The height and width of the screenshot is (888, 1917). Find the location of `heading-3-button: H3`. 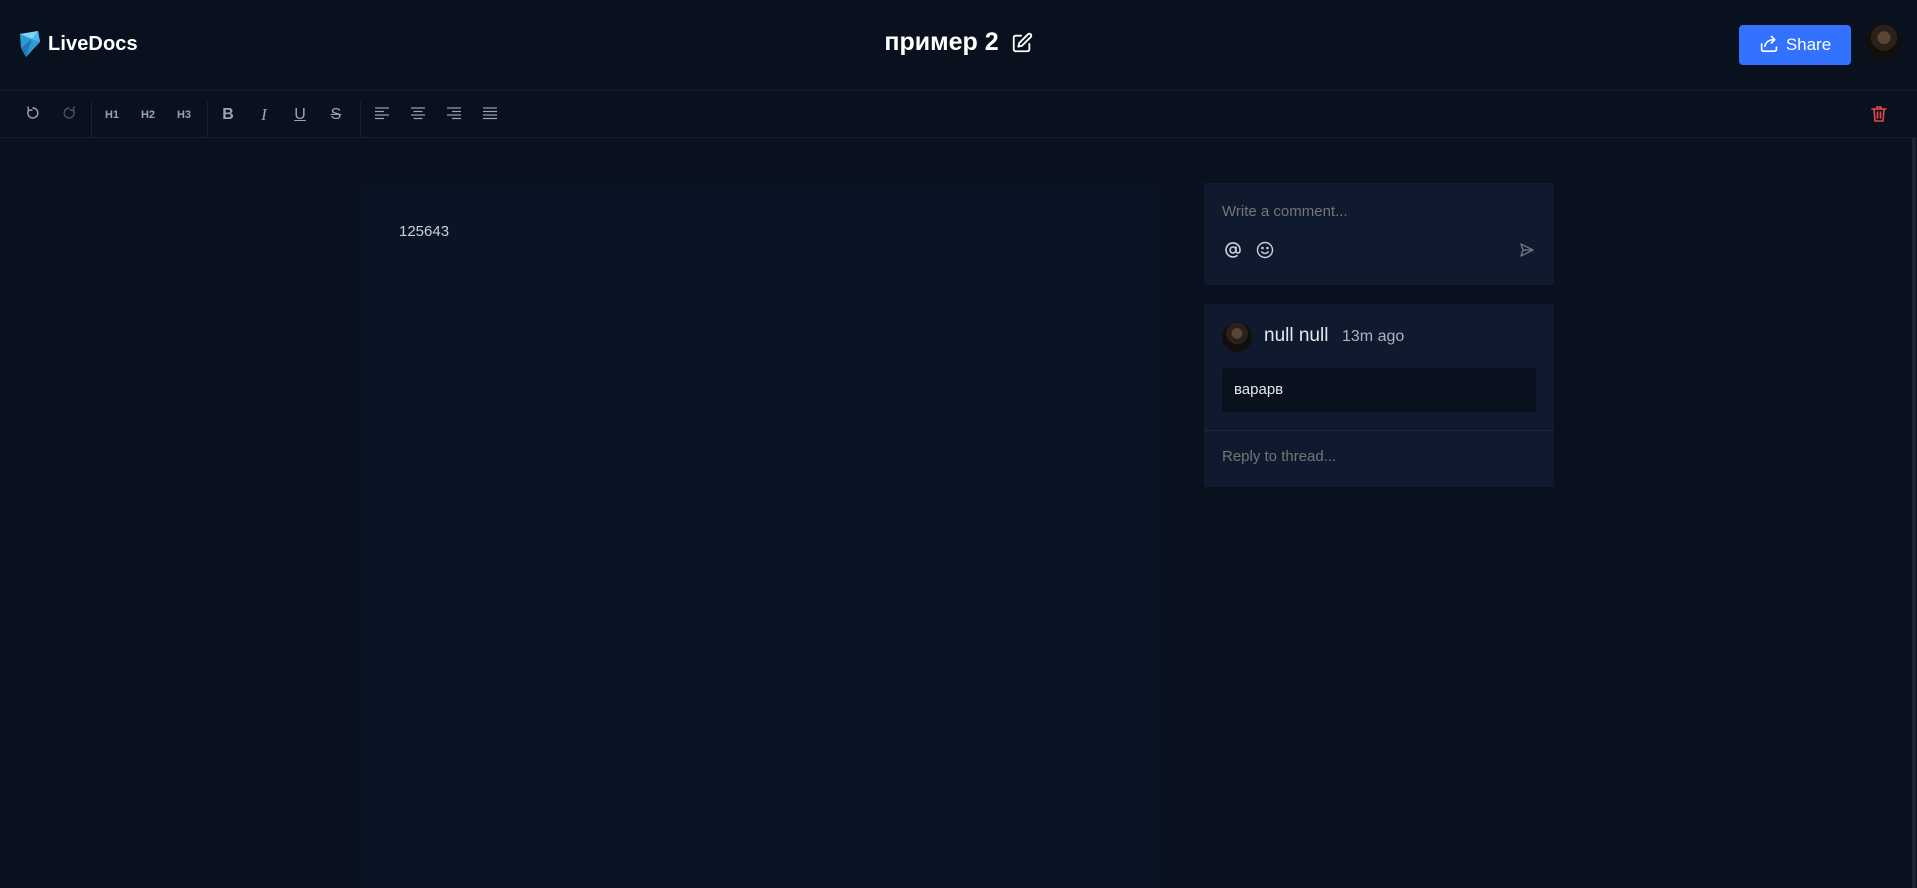

heading-3-button: H3 is located at coordinates (184, 115).